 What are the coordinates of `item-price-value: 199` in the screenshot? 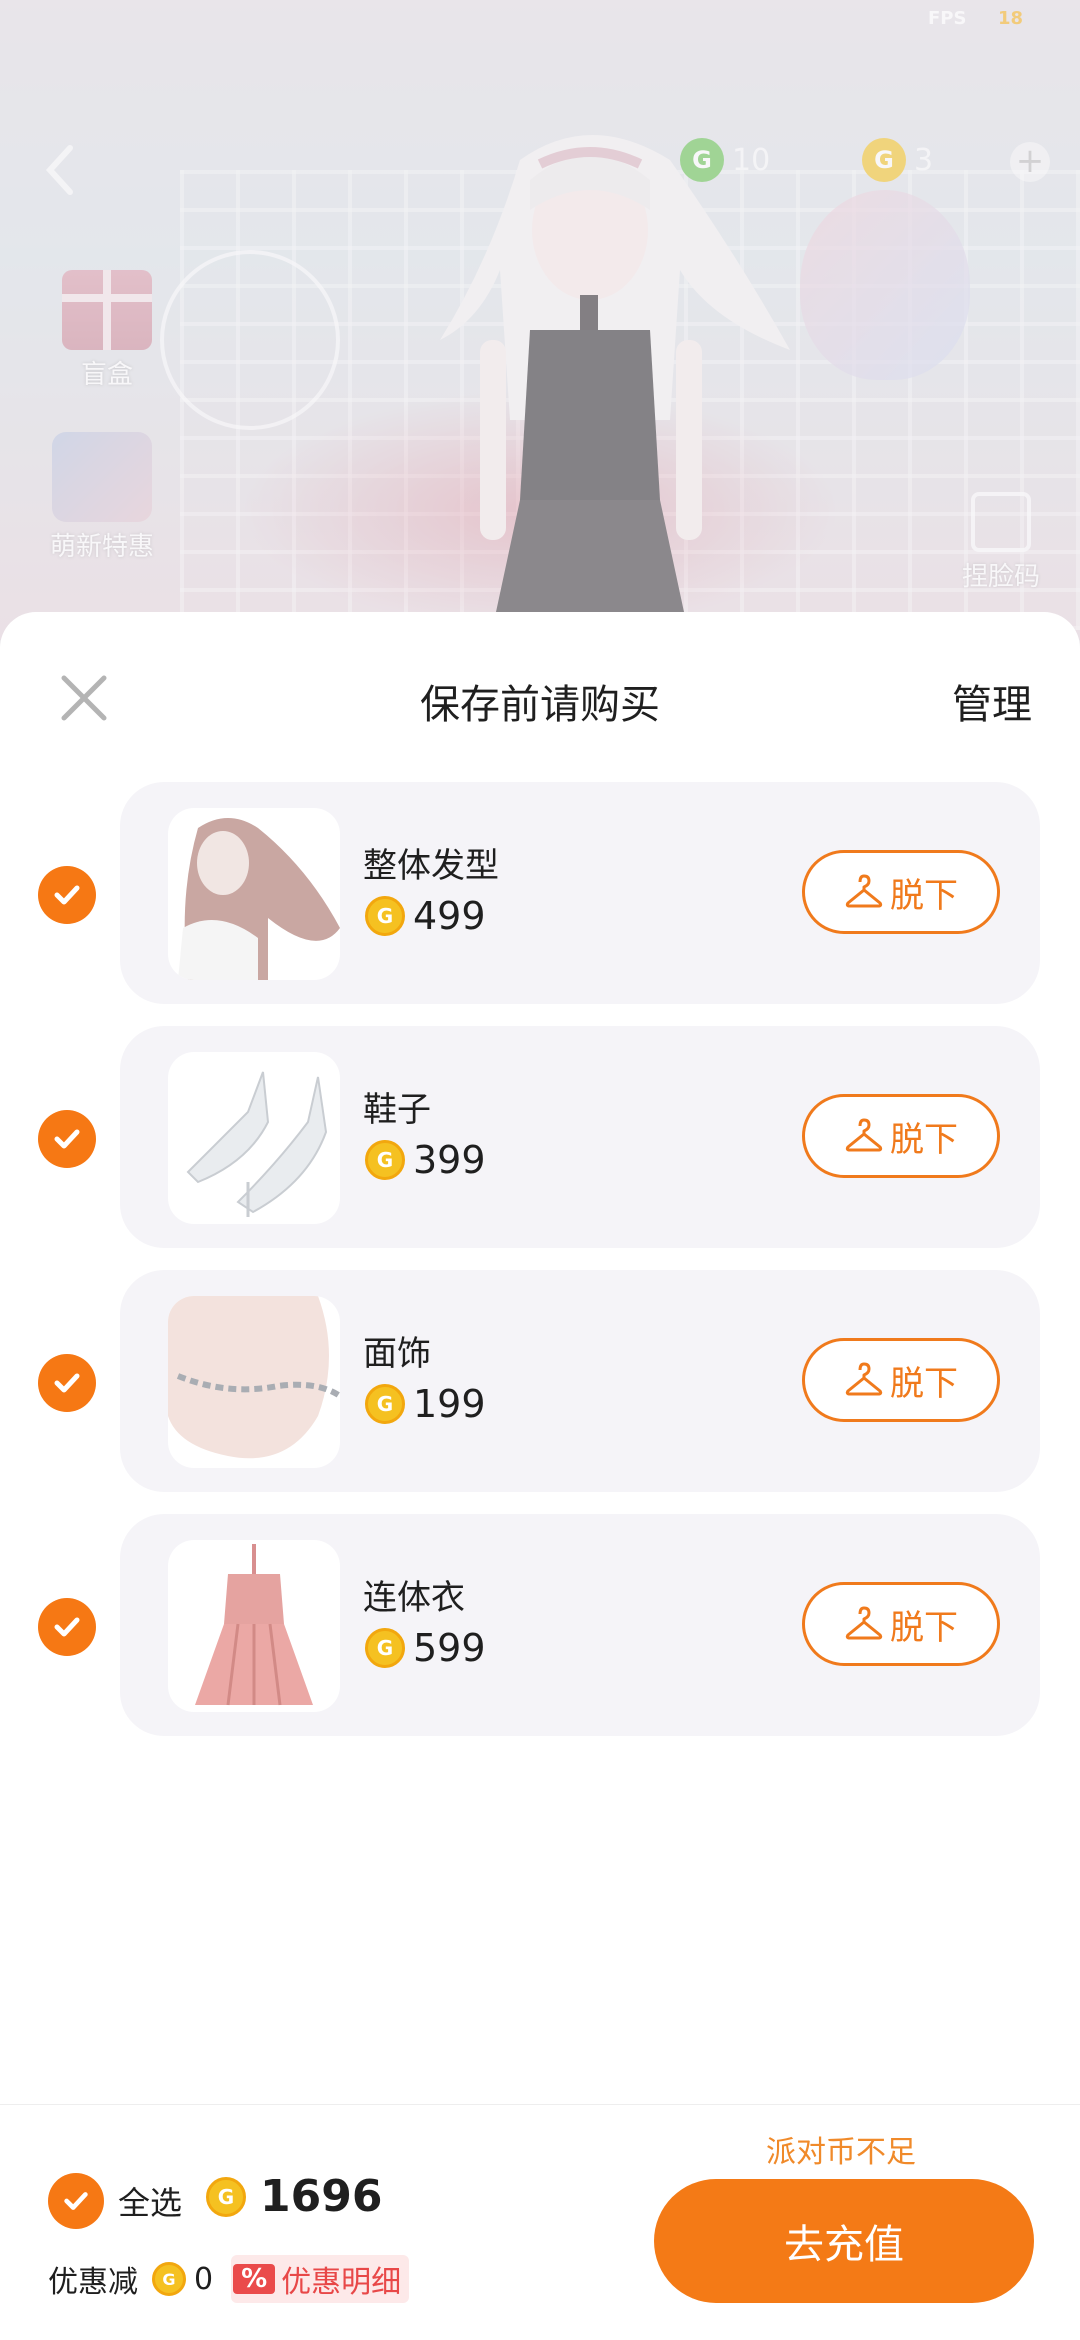 It's located at (449, 1404).